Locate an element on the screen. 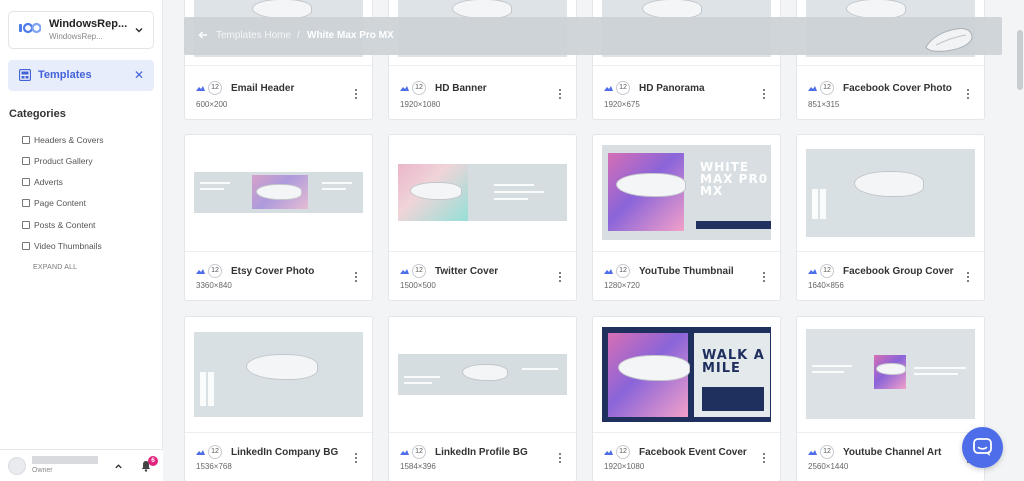  logo-icon is located at coordinates (30, 28).